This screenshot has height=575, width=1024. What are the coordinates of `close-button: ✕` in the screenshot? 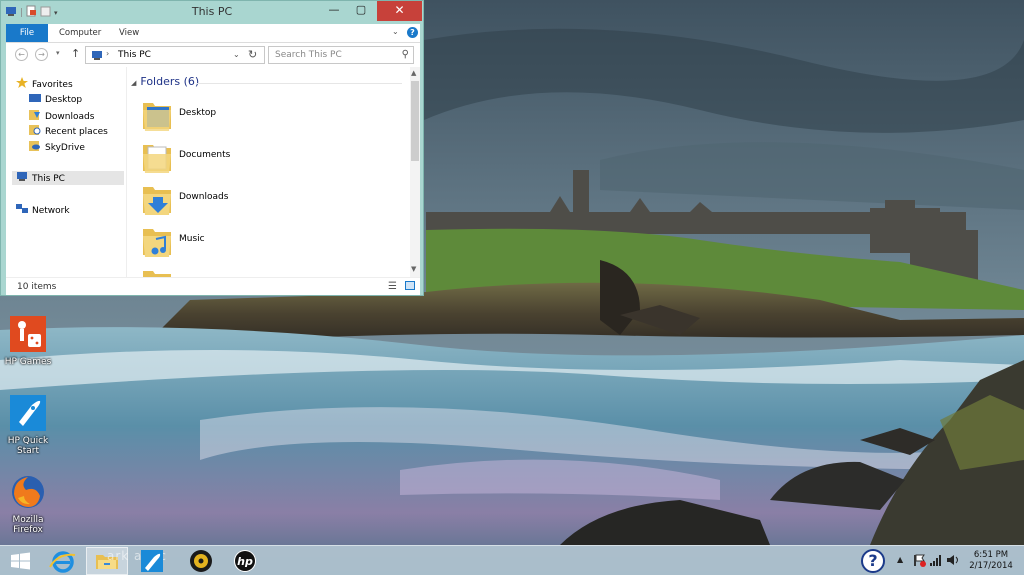 It's located at (399, 11).